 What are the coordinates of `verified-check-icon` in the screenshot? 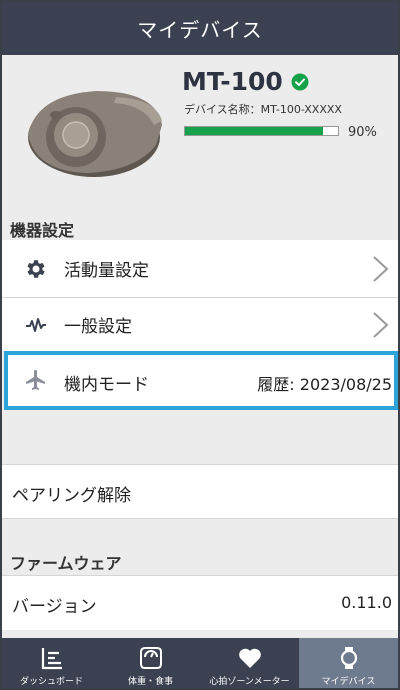 It's located at (300, 81).